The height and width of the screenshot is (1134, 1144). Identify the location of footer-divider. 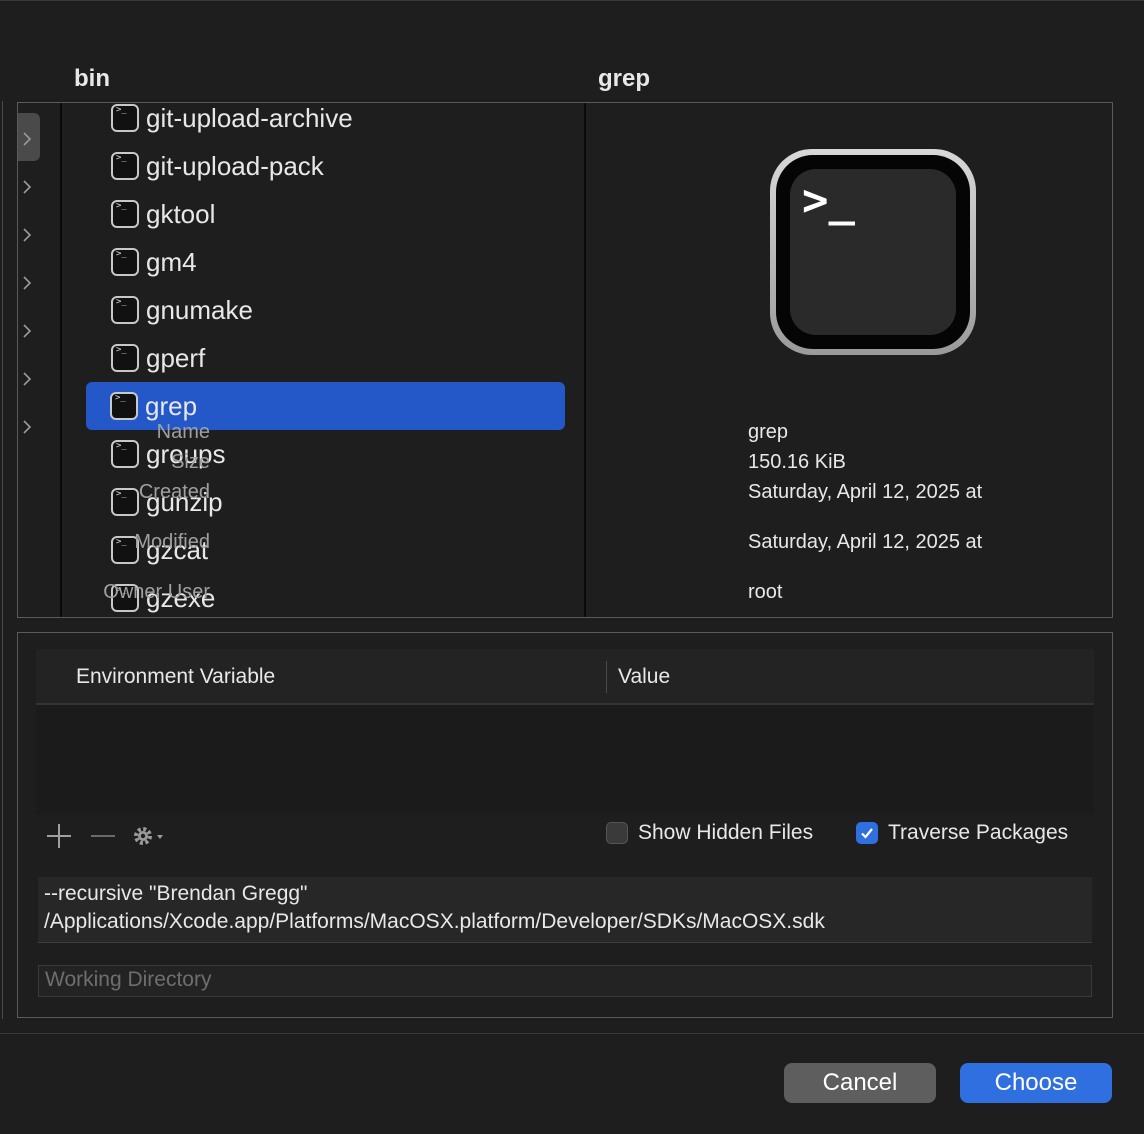
(572, 1033).